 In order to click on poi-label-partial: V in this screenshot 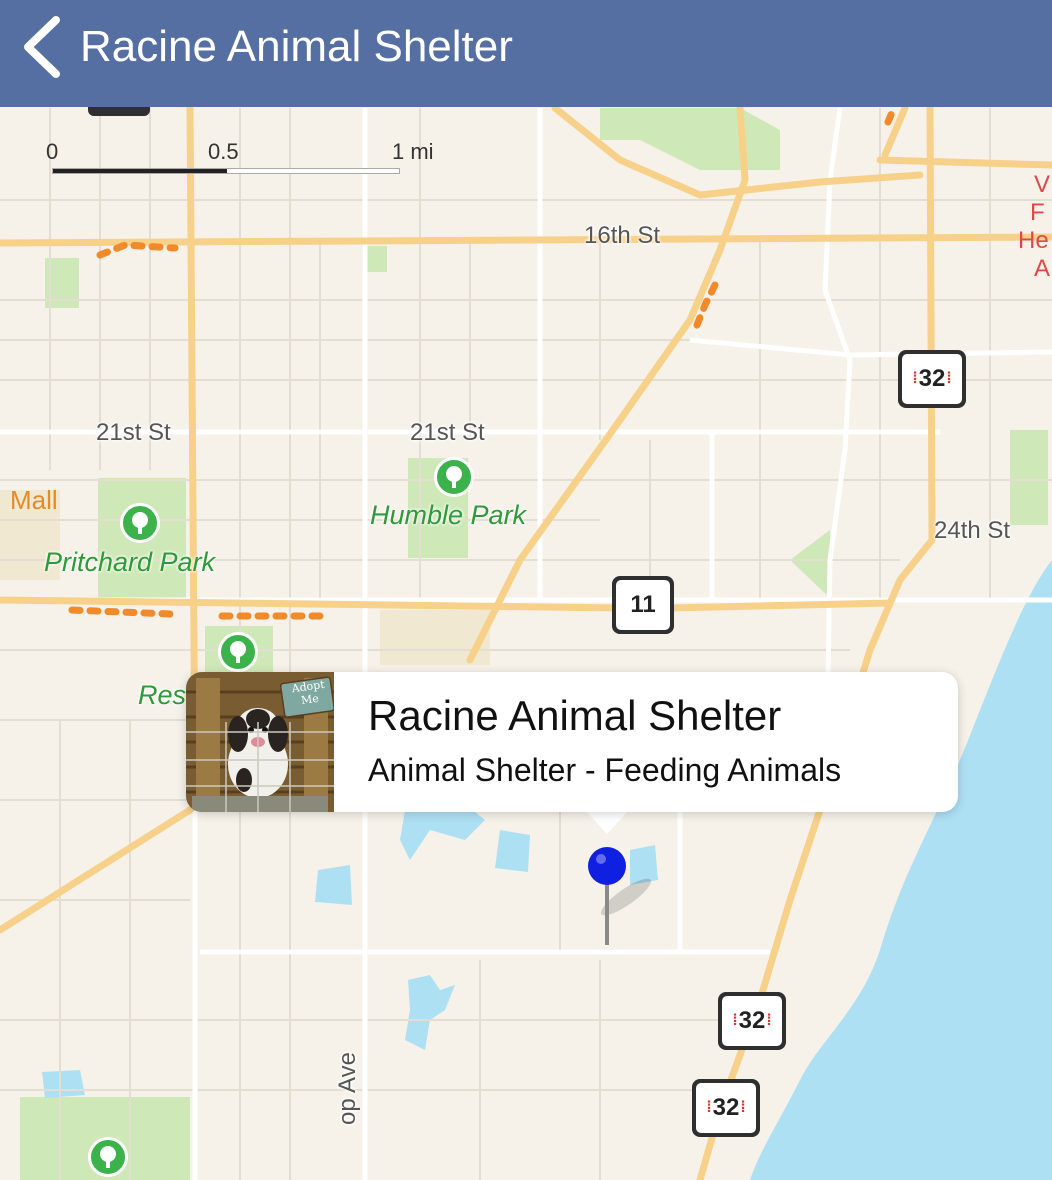, I will do `click(1042, 184)`.